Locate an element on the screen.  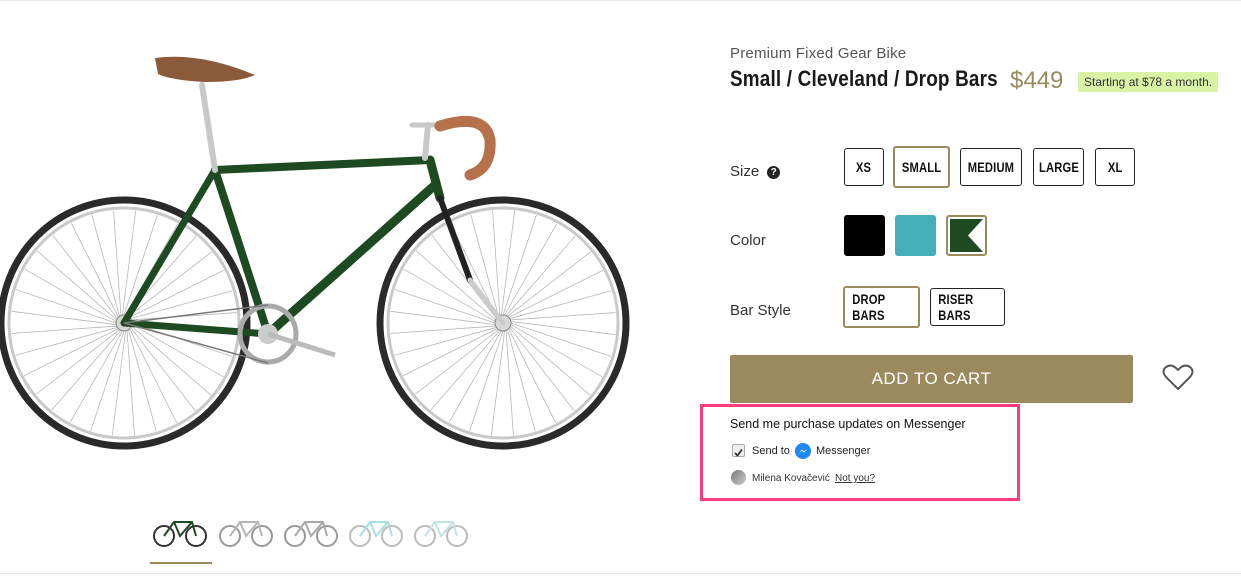
messenger-user-name: Milena Kovačević is located at coordinates (791, 478).